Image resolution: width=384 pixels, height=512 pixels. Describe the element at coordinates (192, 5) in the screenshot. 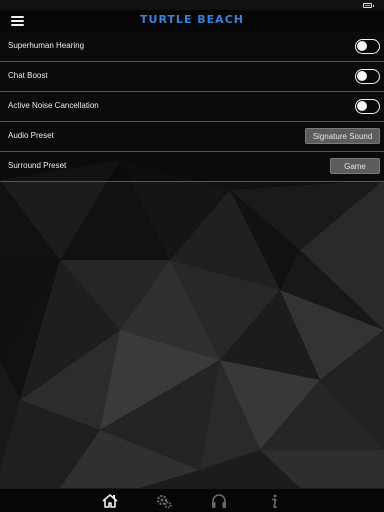

I see `status-bar` at that location.